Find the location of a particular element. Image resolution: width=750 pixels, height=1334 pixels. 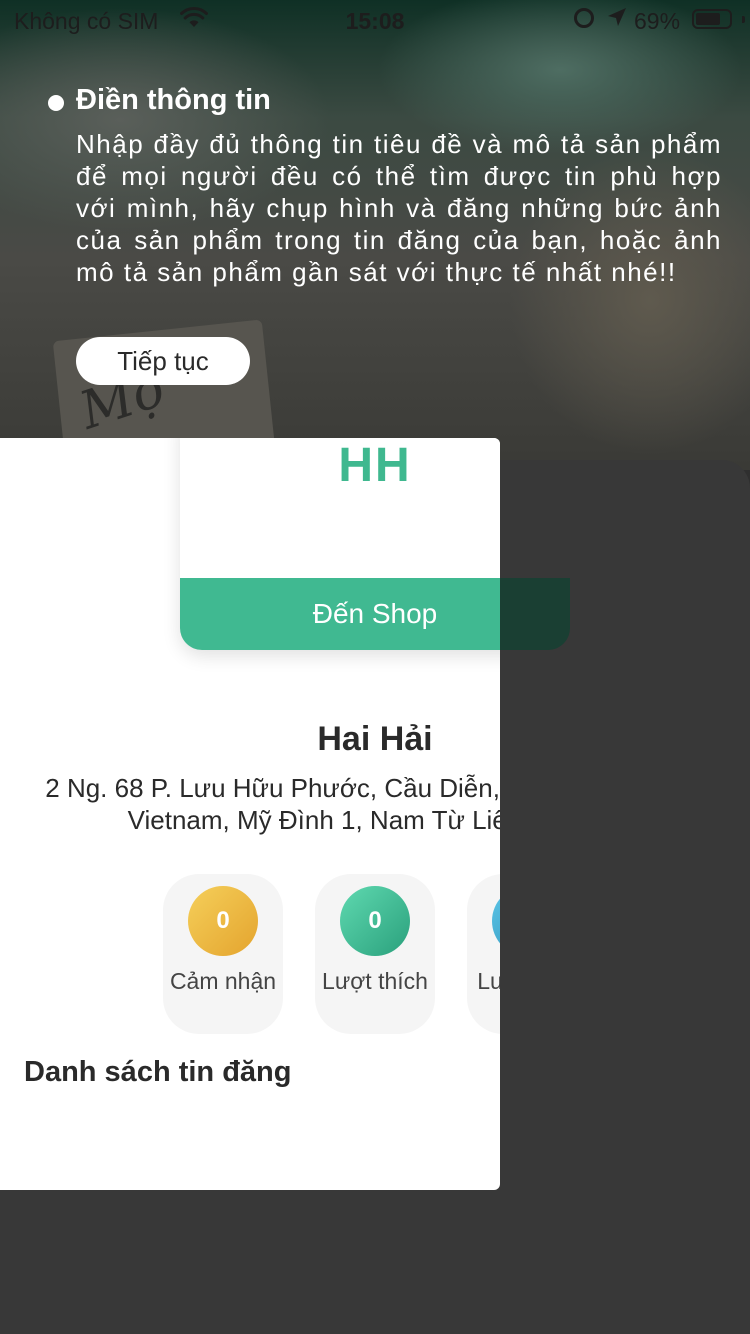

continue-button: Tiếp tục is located at coordinates (163, 361).